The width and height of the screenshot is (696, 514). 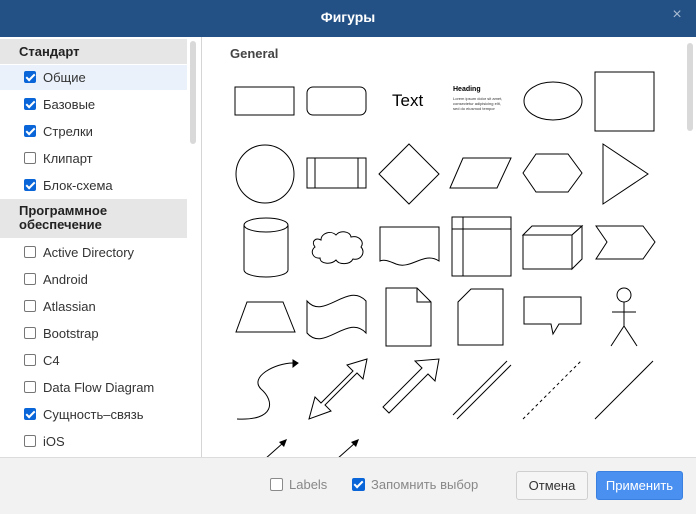 What do you see at coordinates (93, 158) in the screenshot?
I see `library-item-clipart: Клипарт` at bounding box center [93, 158].